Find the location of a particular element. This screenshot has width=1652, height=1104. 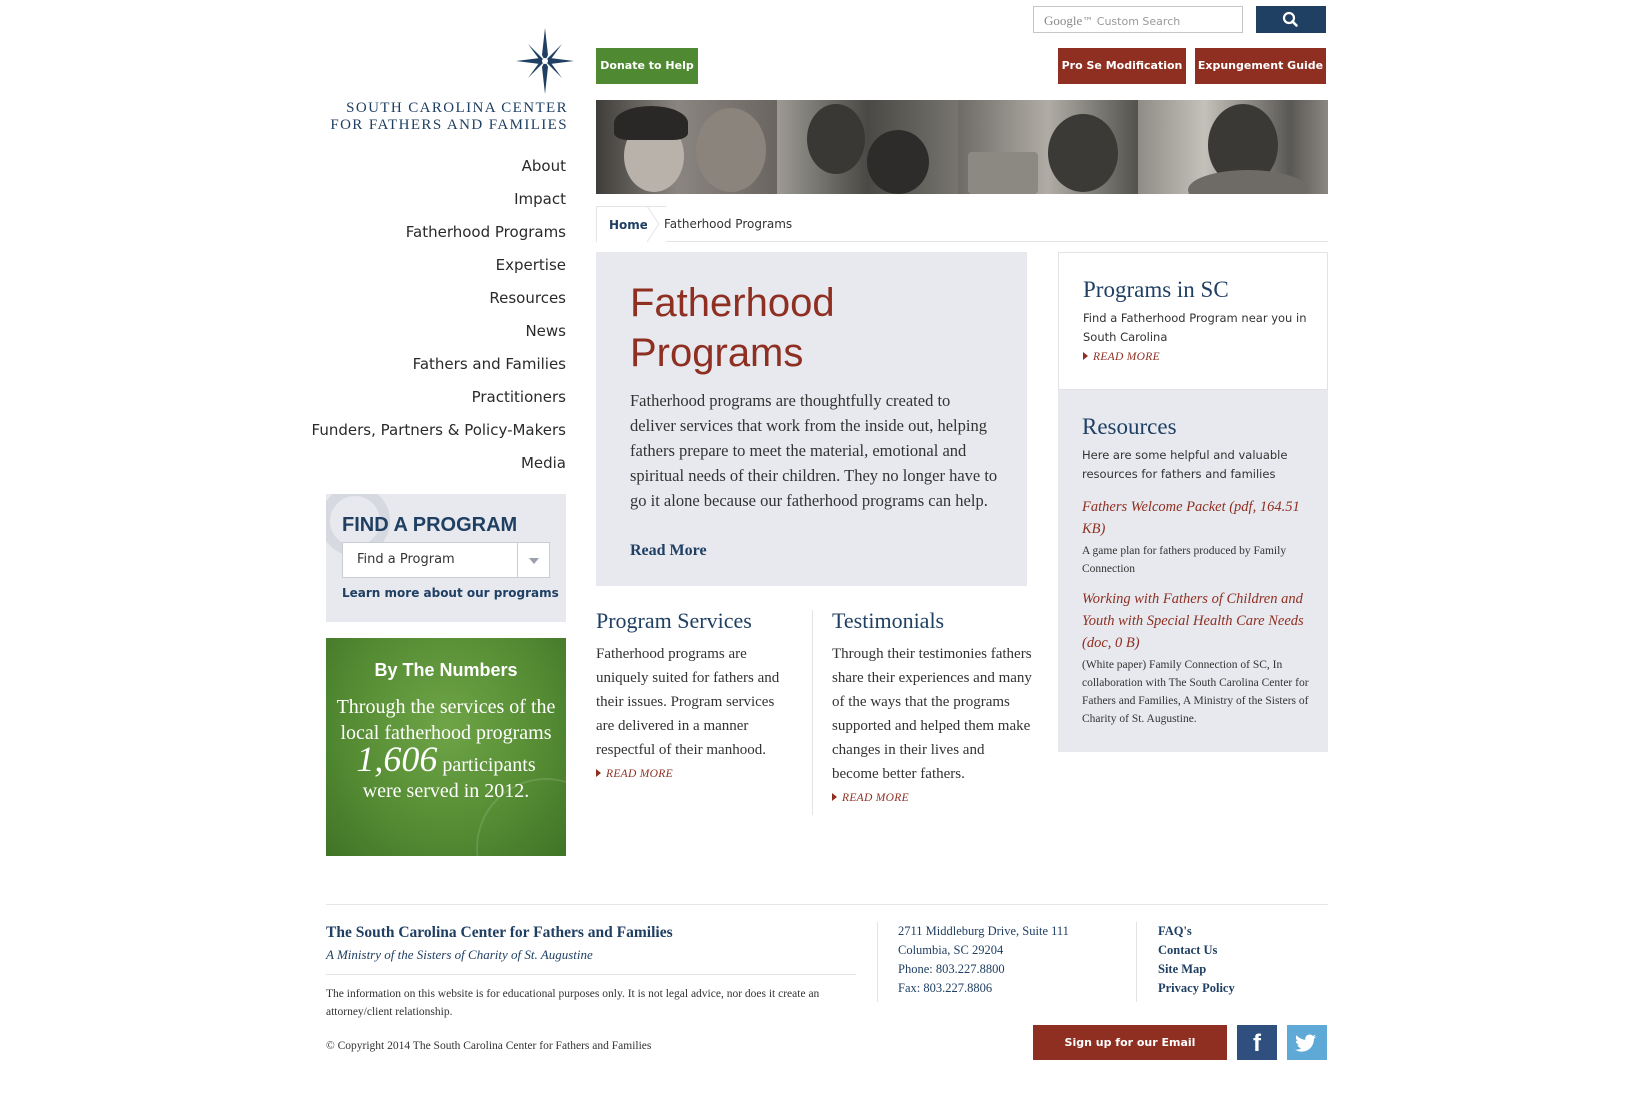

google-logo-text: Google is located at coordinates (1063, 20).